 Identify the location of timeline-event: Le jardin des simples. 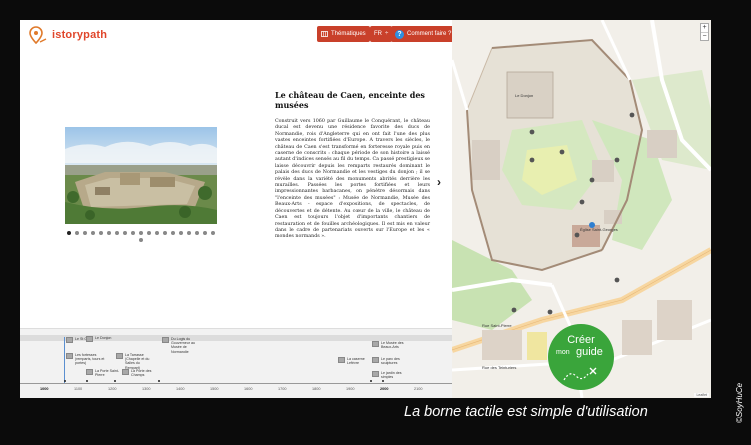
(391, 375).